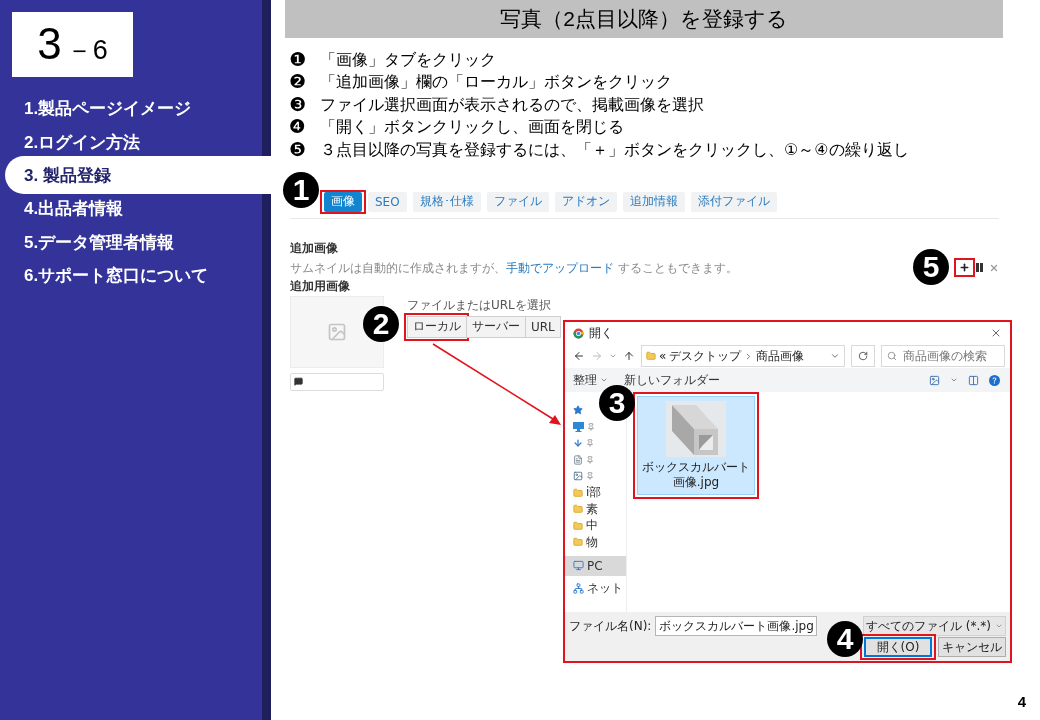  Describe the element at coordinates (931, 267) in the screenshot. I see `step-marker: 5` at that location.